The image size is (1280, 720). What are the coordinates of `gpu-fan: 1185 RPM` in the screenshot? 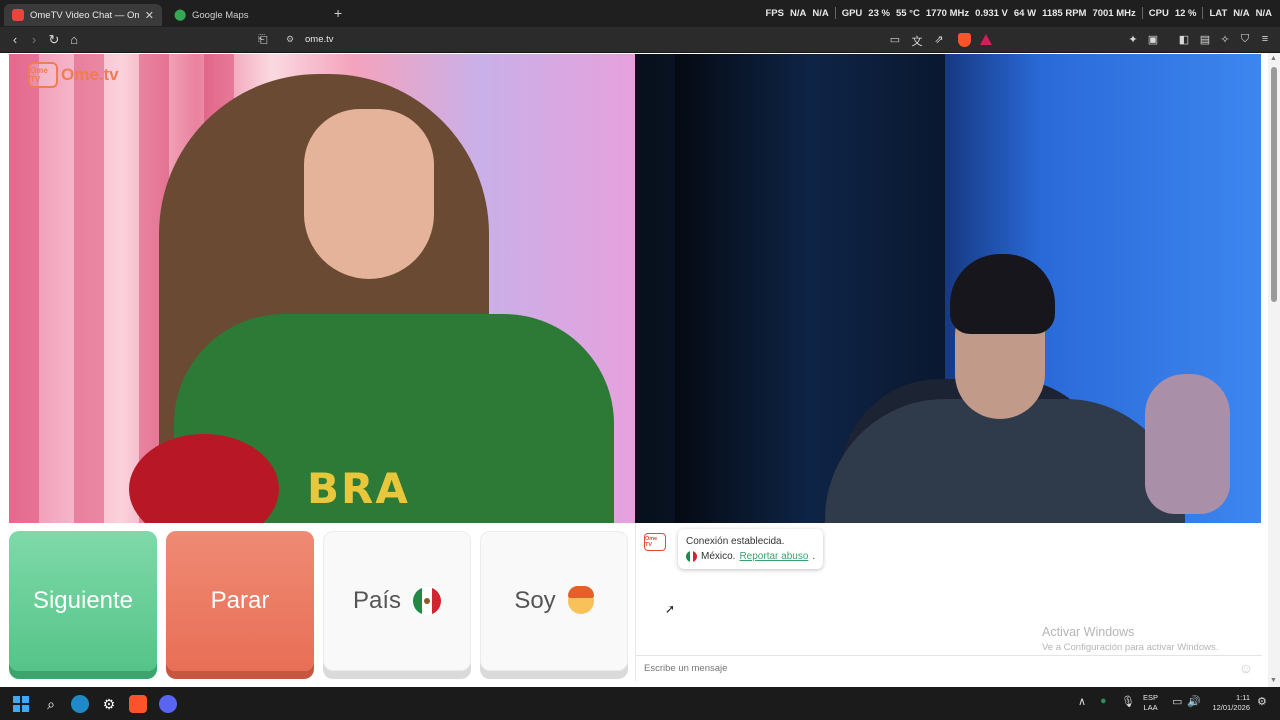 It's located at (1064, 13).